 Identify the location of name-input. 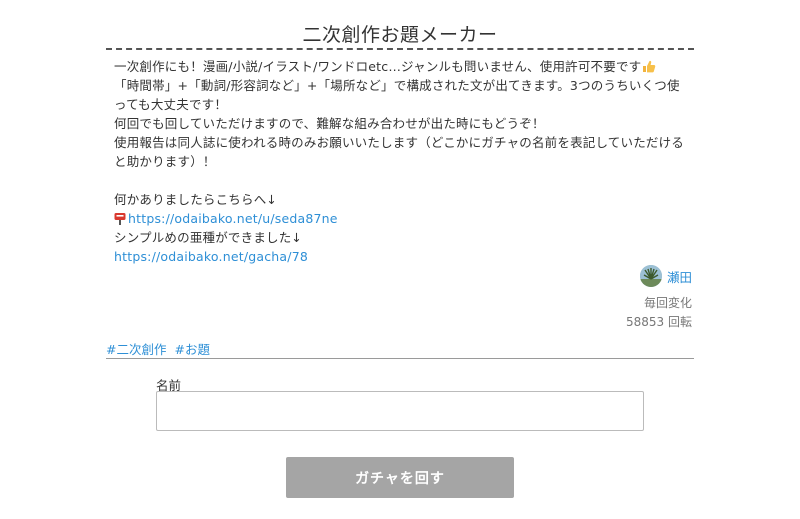
(400, 411).